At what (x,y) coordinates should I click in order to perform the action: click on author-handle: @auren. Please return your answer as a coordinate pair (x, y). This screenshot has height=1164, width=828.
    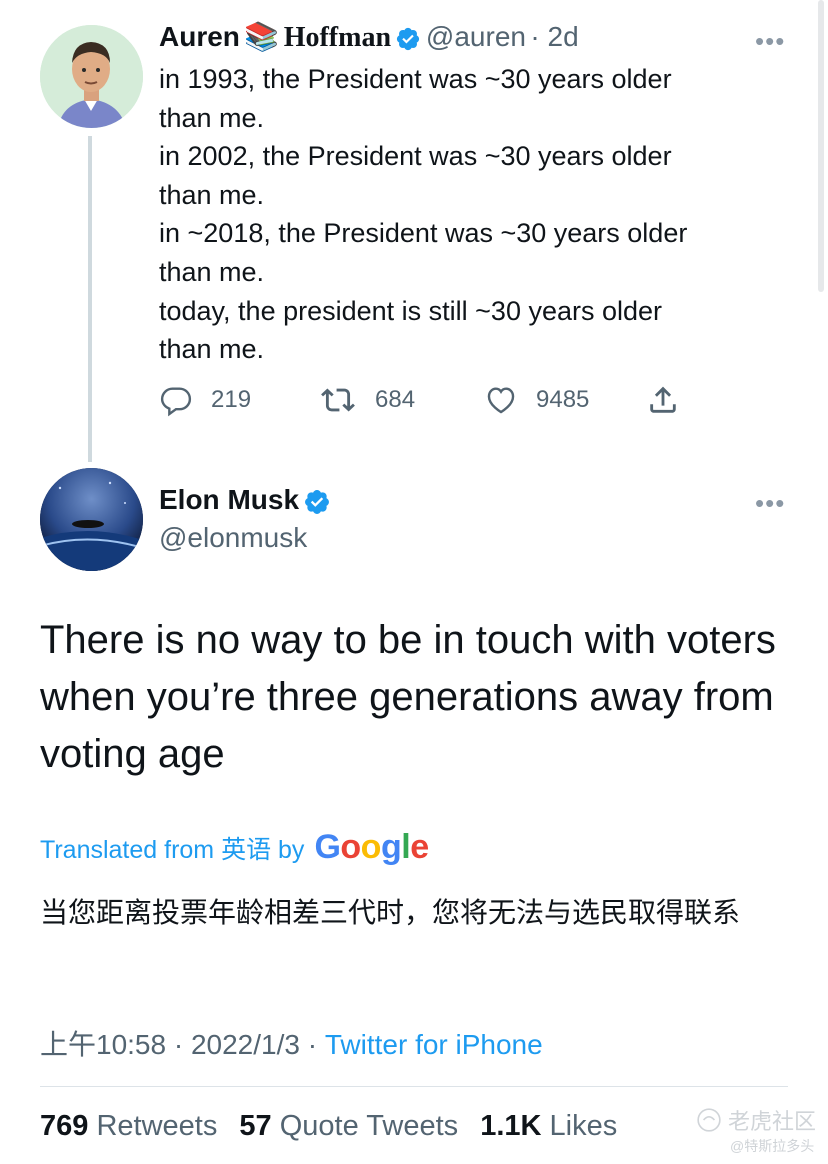
    Looking at the image, I should click on (476, 36).